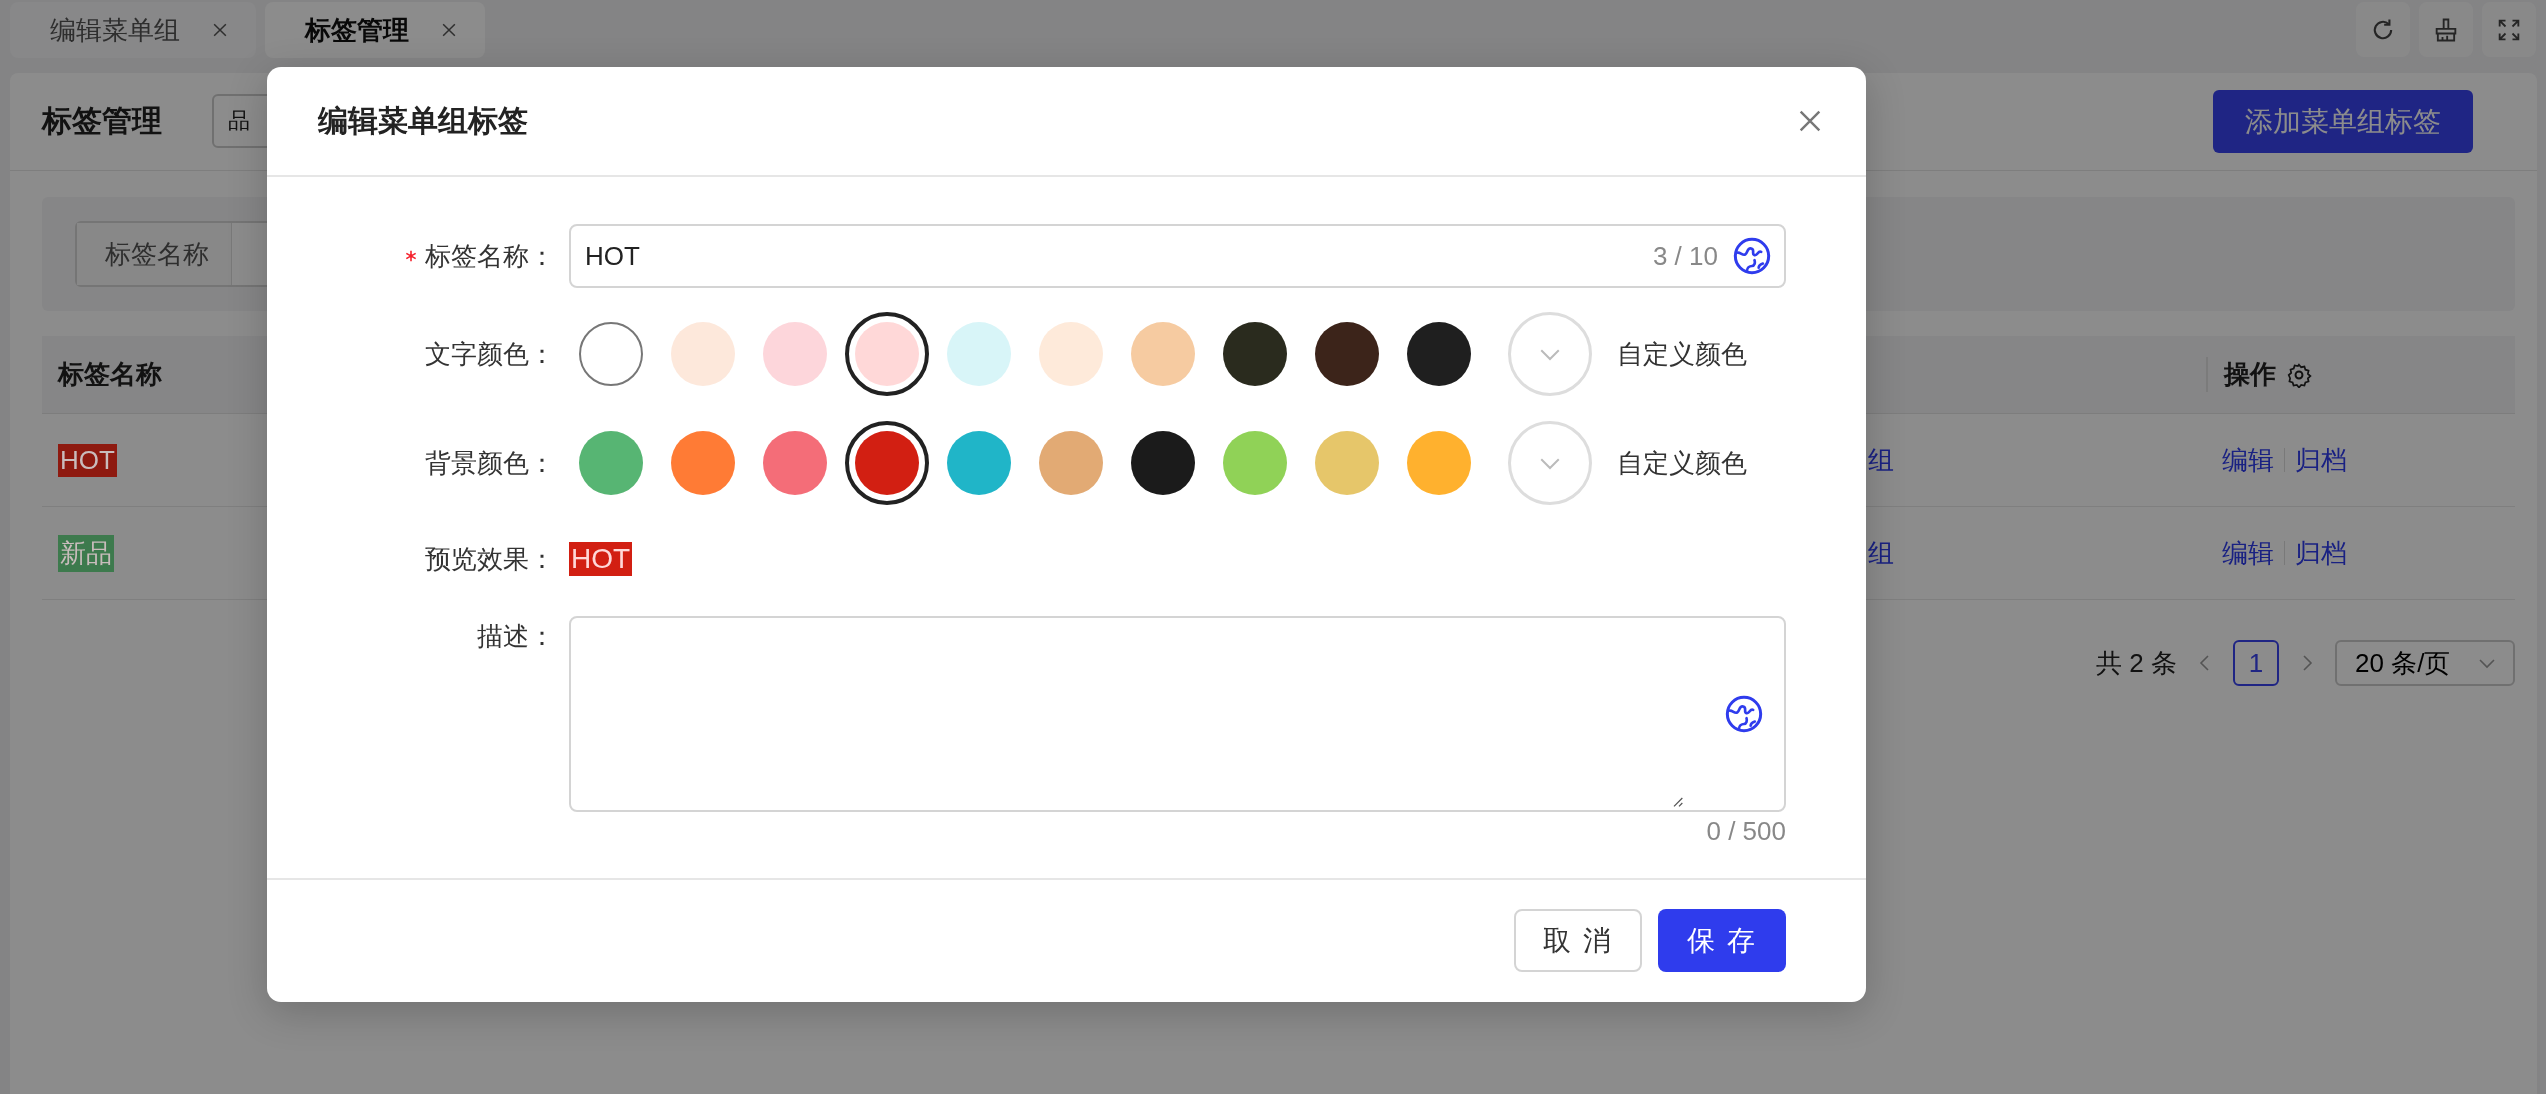  What do you see at coordinates (423, 120) in the screenshot?
I see `dialog-title: 编辑菜单组标签` at bounding box center [423, 120].